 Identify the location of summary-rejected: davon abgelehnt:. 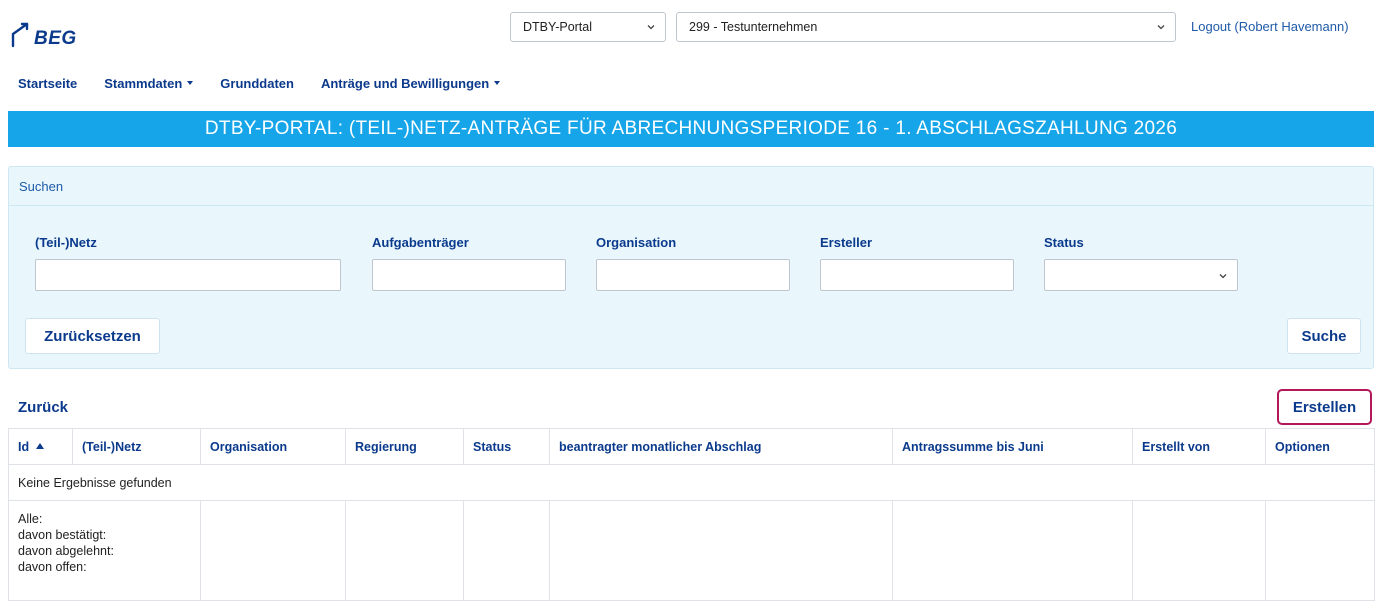
(66, 551).